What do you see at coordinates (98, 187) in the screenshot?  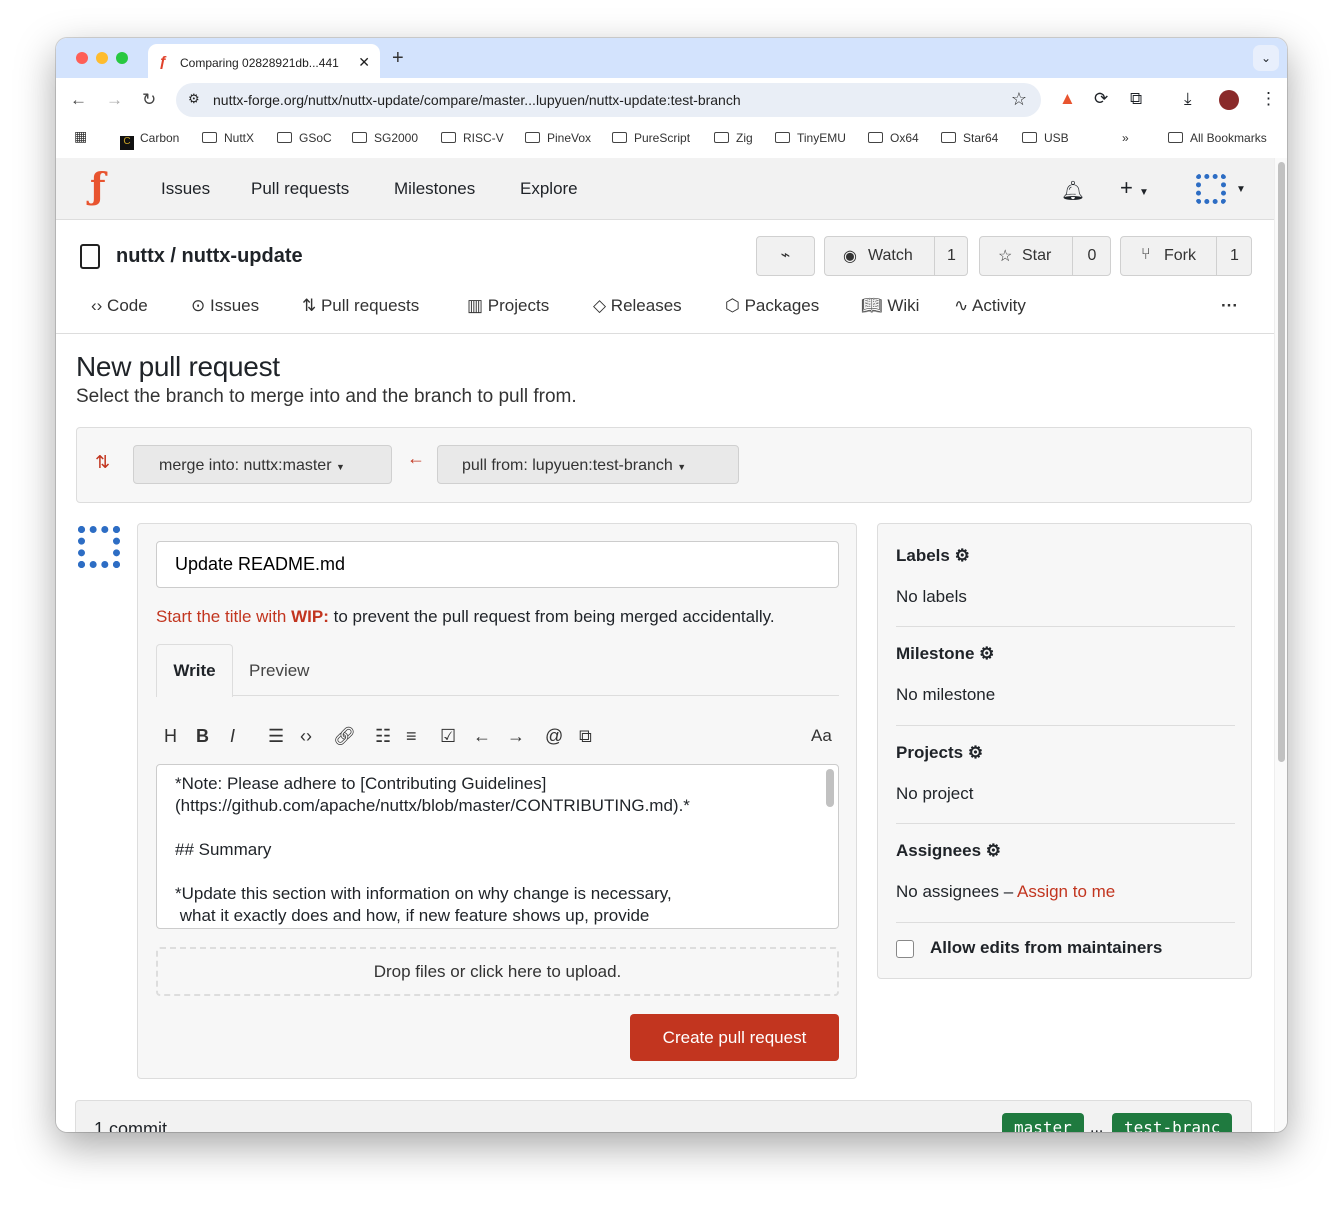 I see `forgejo-logo: ƒ` at bounding box center [98, 187].